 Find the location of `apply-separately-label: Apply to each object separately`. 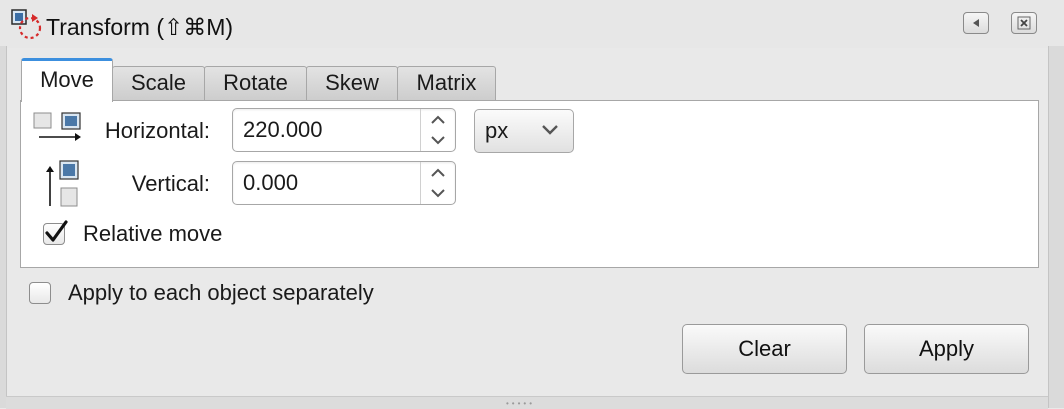

apply-separately-label: Apply to each object separately is located at coordinates (221, 293).